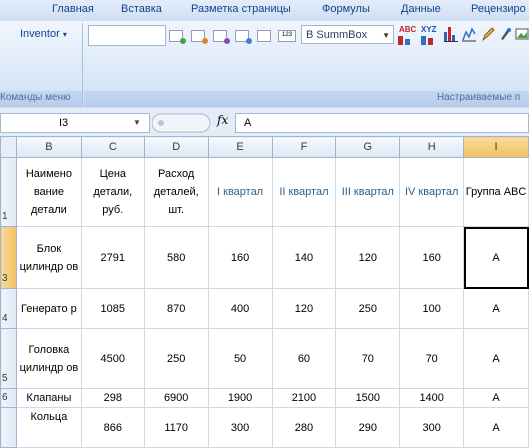  What do you see at coordinates (346, 9) in the screenshot?
I see `tab-formulas: Формулы` at bounding box center [346, 9].